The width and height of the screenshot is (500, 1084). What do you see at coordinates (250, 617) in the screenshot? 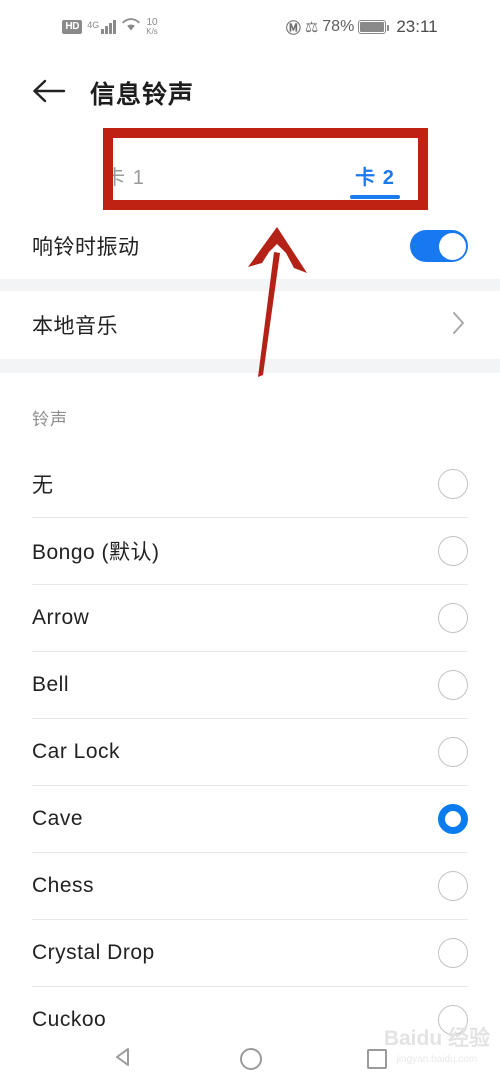
I see `ringtone-item: Arrow` at bounding box center [250, 617].